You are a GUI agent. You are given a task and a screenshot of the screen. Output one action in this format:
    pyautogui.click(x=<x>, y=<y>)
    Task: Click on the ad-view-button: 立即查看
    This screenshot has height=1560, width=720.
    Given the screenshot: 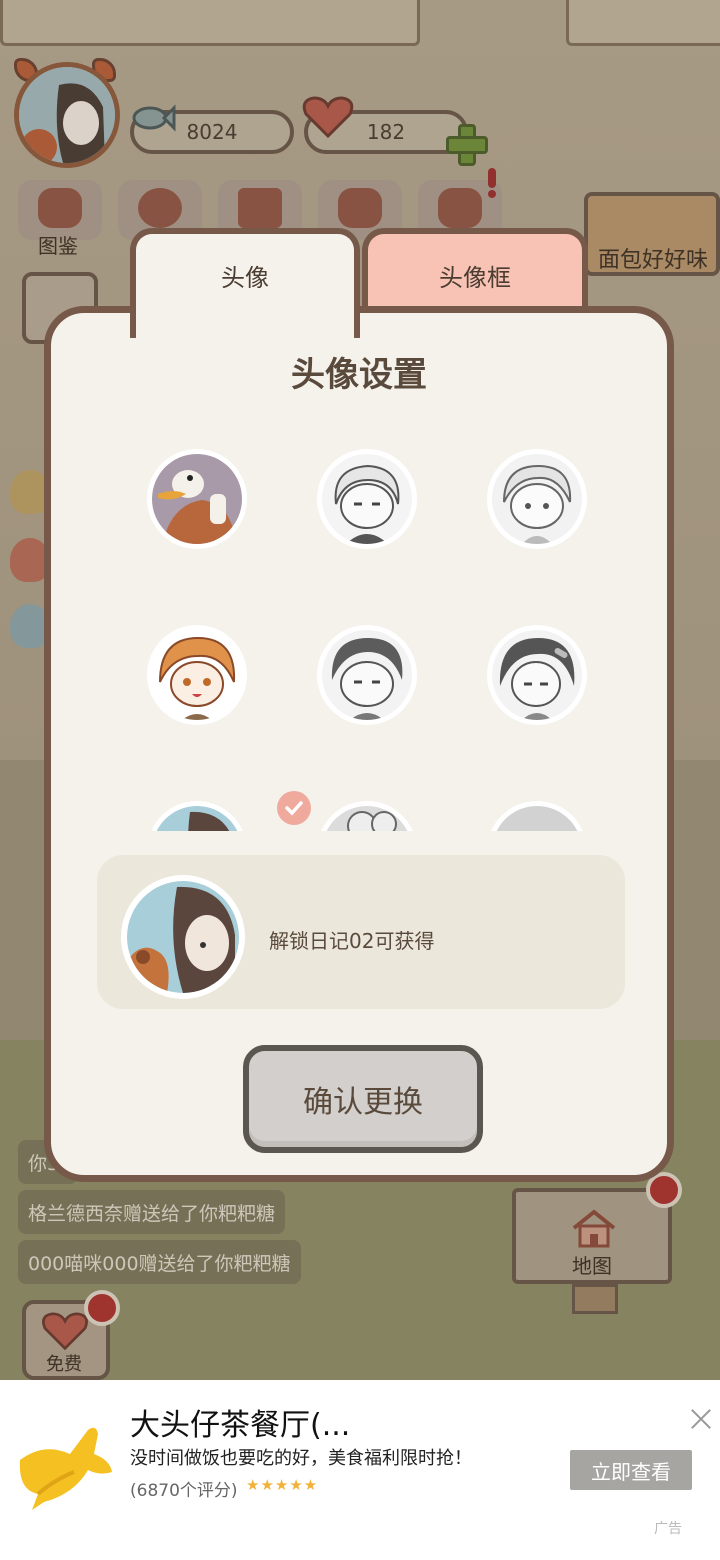 What is the action you would take?
    pyautogui.click(x=631, y=1470)
    